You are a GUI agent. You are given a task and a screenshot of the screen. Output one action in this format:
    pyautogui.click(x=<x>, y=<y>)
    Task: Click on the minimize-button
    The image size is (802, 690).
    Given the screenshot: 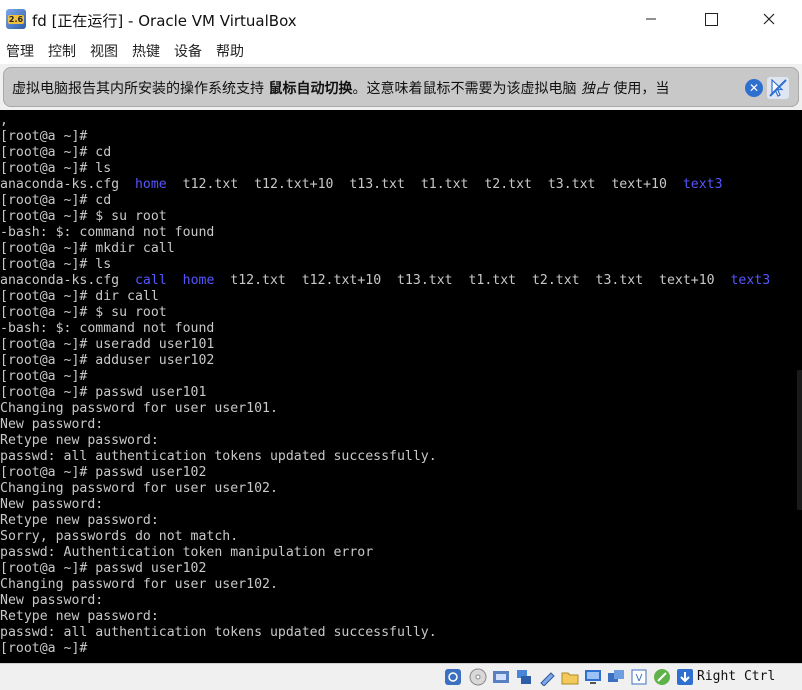 What is the action you would take?
    pyautogui.click(x=651, y=19)
    